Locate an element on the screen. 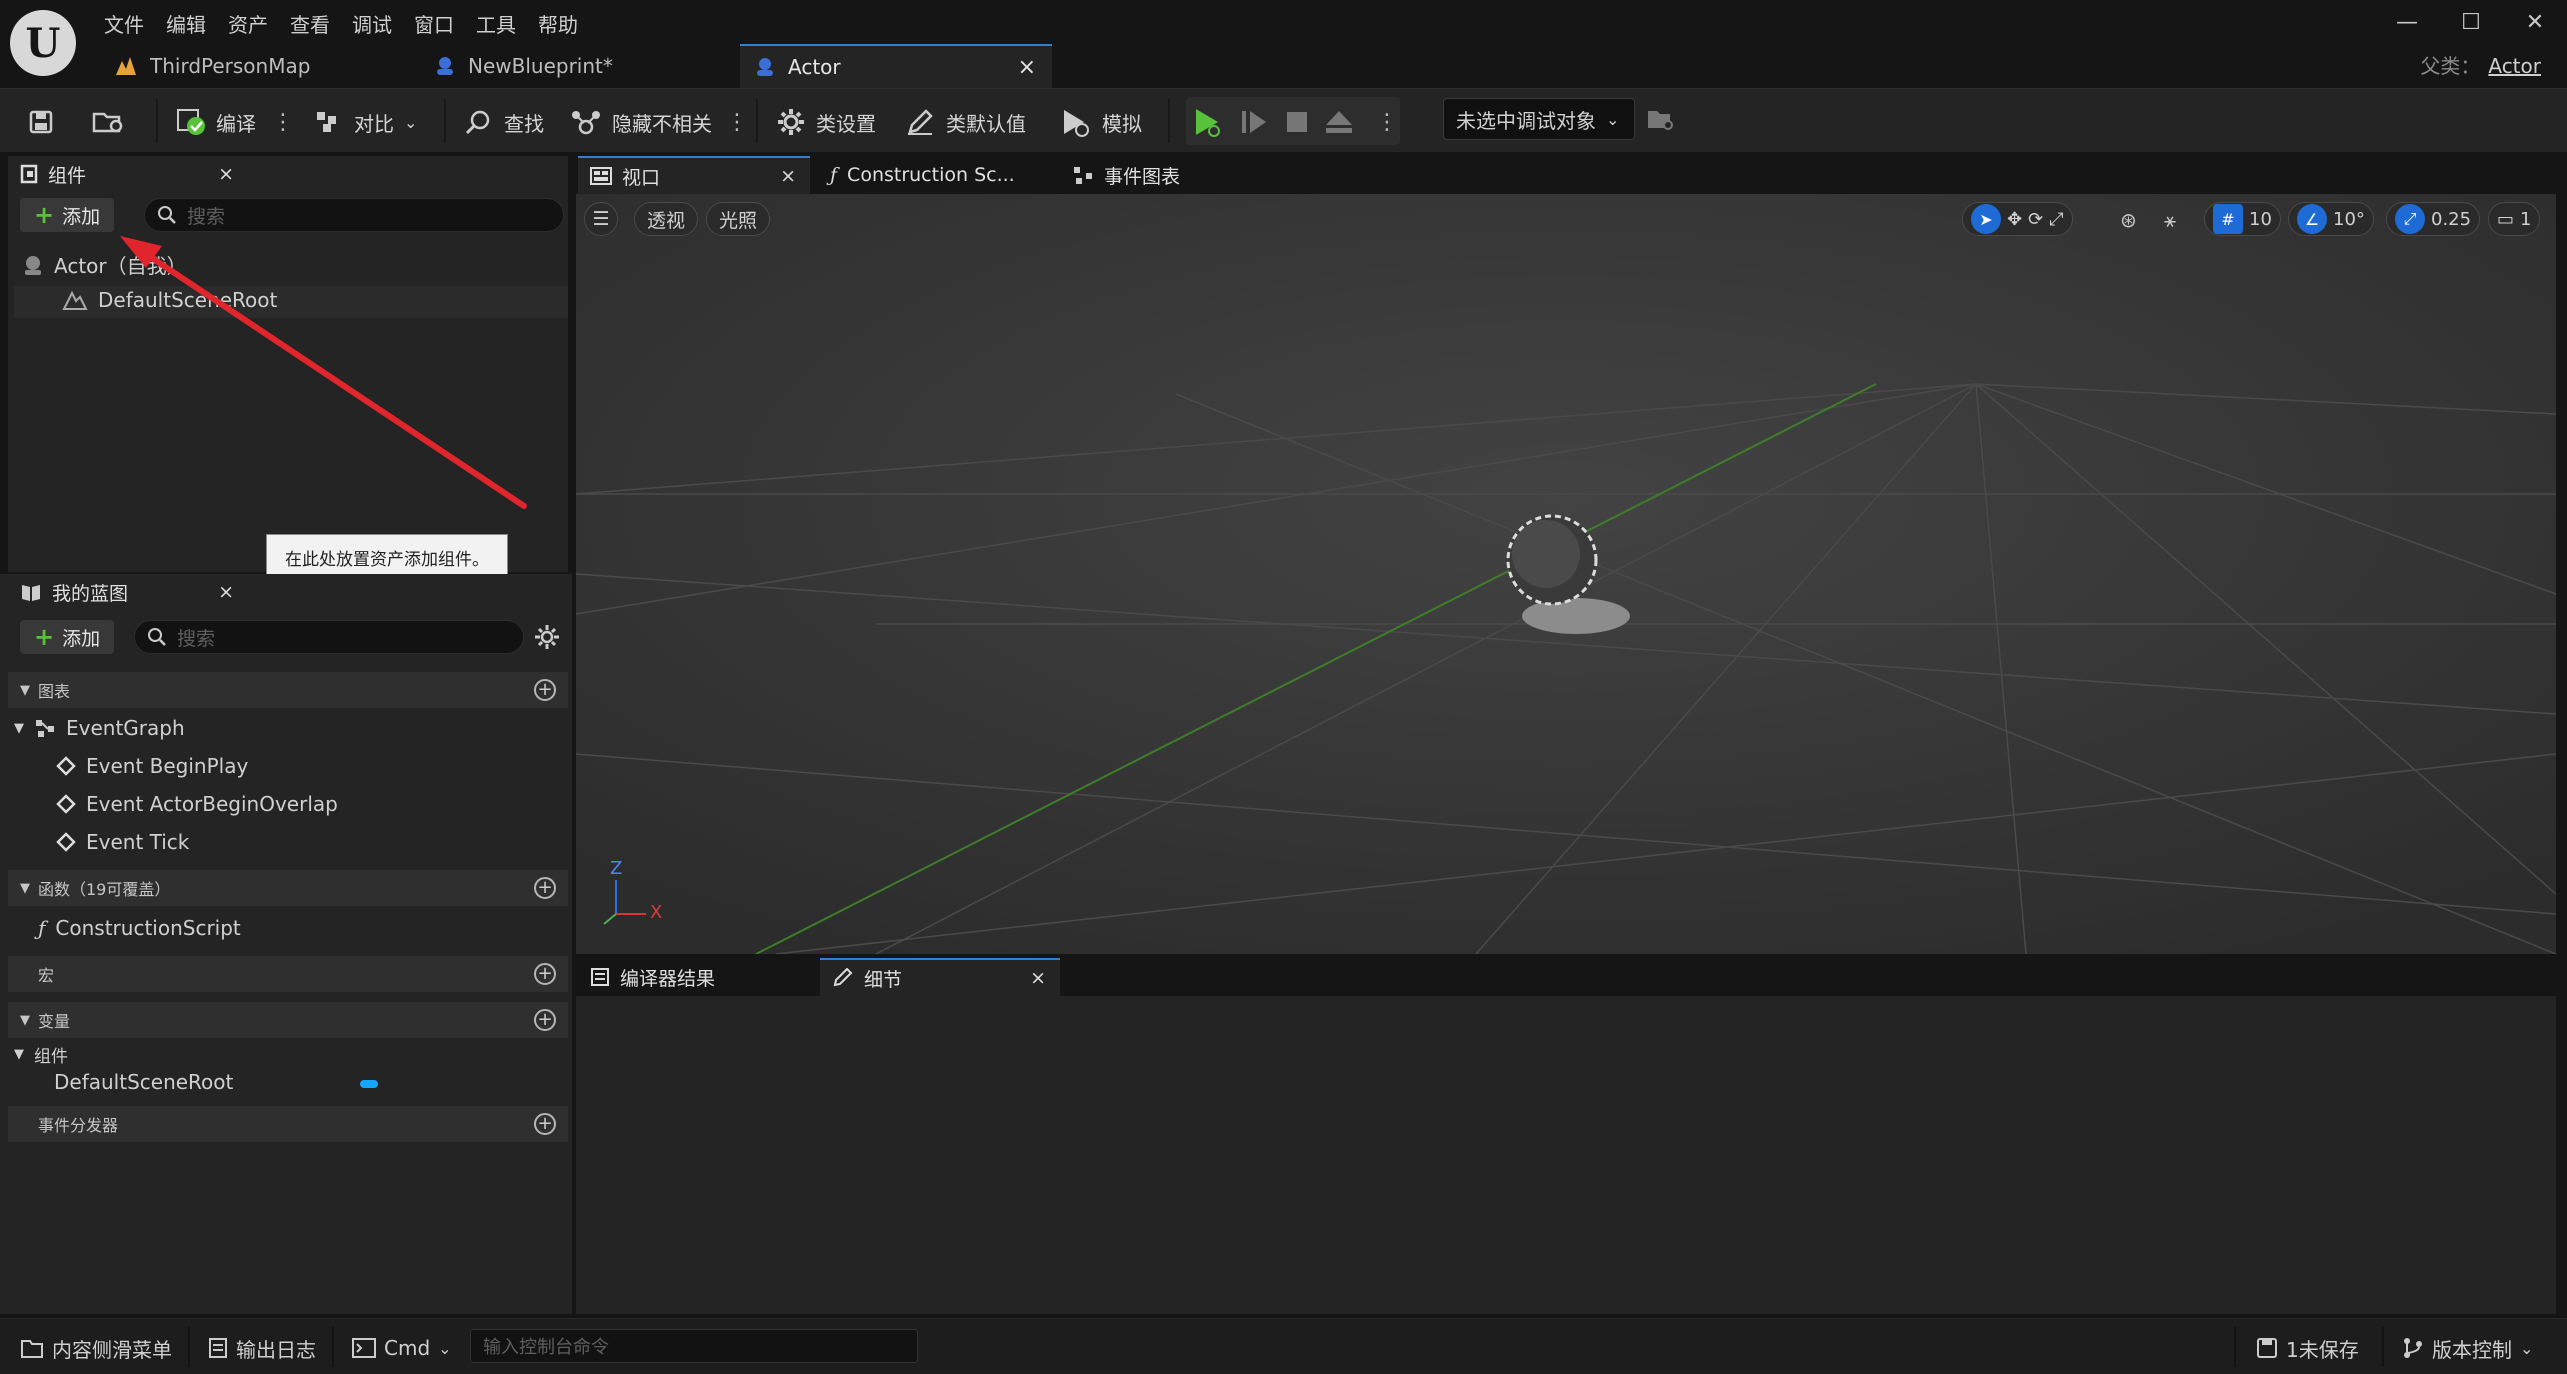 The image size is (2567, 1374). component-child-item: DefaultSceneRoot is located at coordinates (169, 300).